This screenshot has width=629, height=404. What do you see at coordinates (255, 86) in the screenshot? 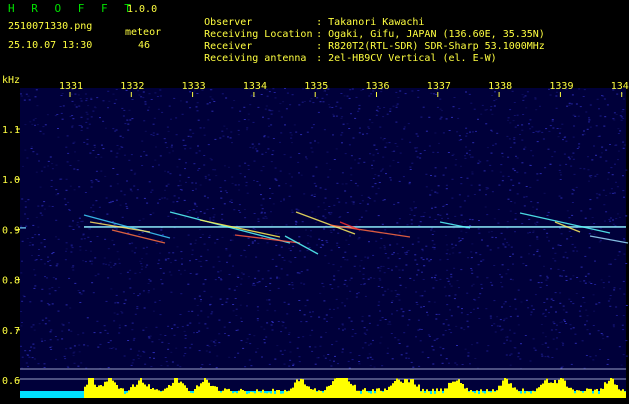
I see `x-tick-label: 1334` at bounding box center [255, 86].